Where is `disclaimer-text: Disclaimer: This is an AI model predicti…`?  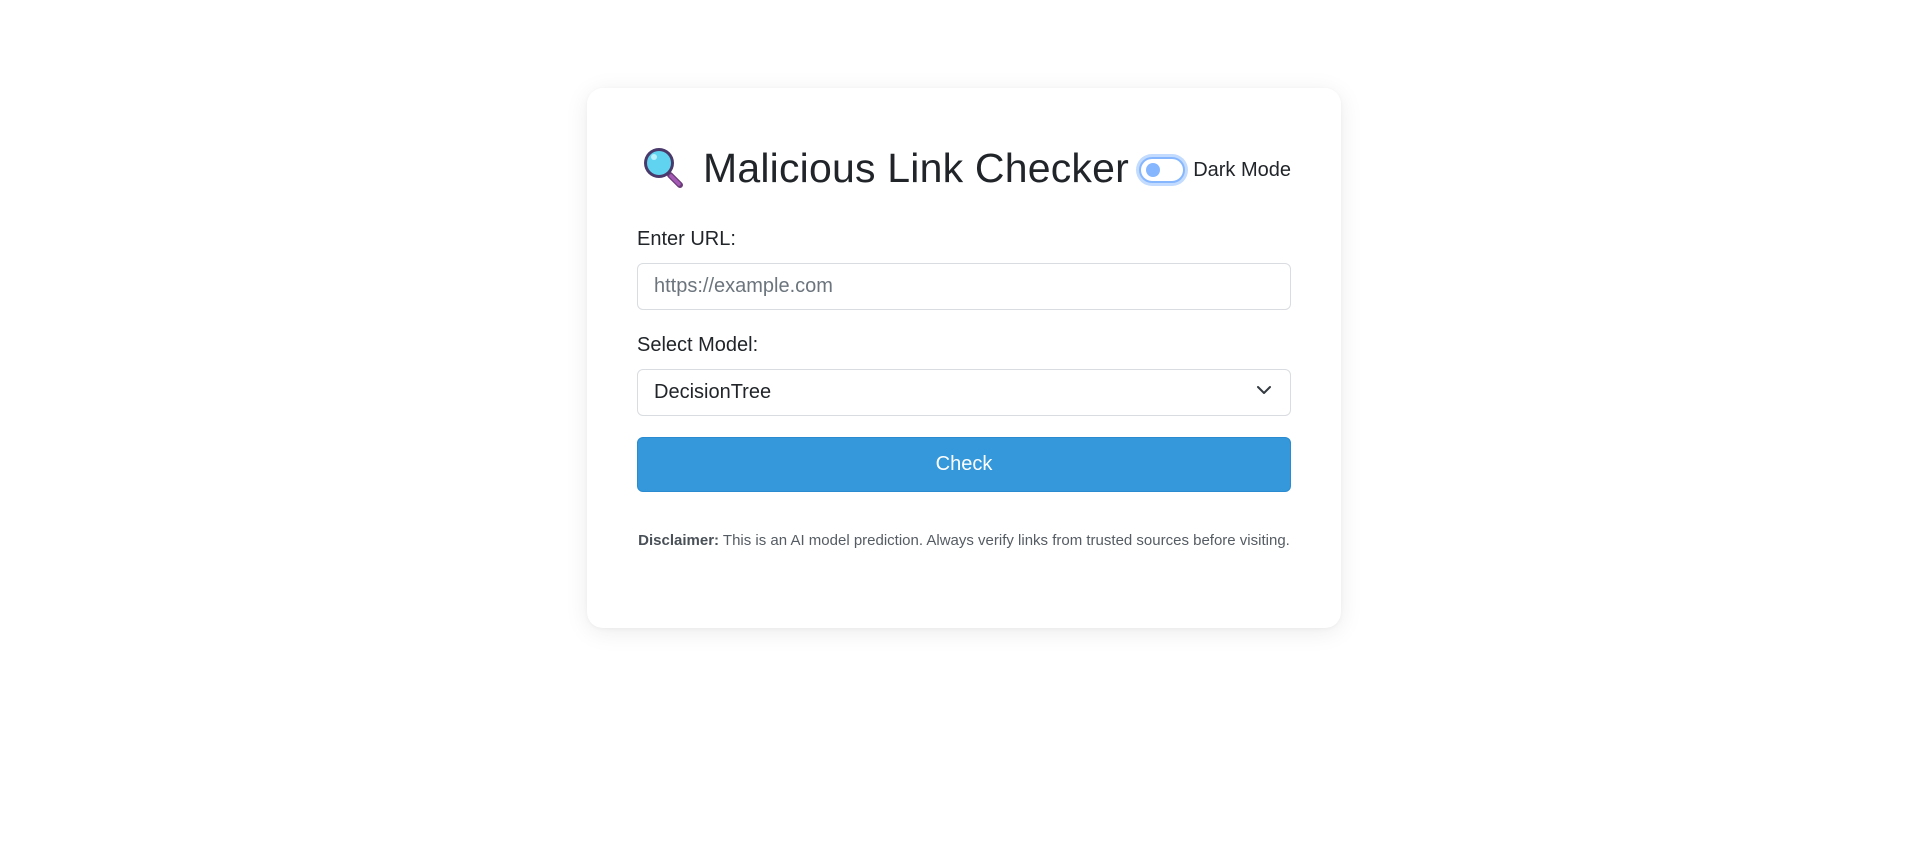
disclaimer-text: Disclaimer: This is an AI model predicti… is located at coordinates (964, 540).